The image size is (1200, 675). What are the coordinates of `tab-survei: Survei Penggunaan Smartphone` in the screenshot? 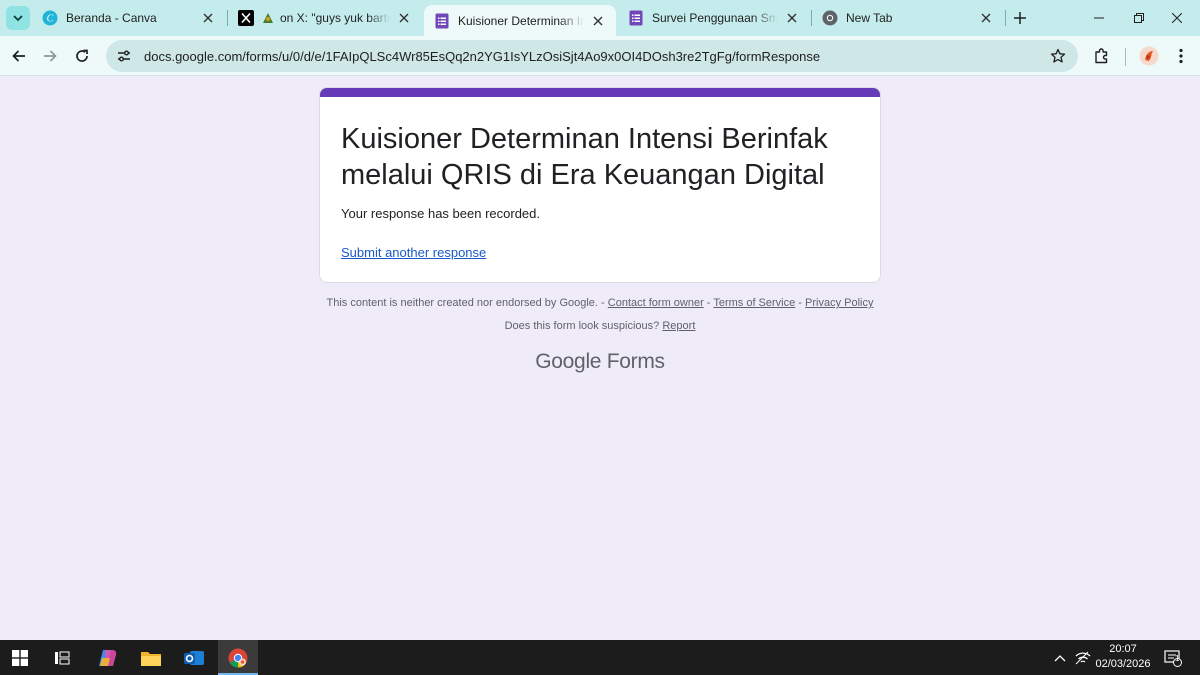 It's located at (714, 18).